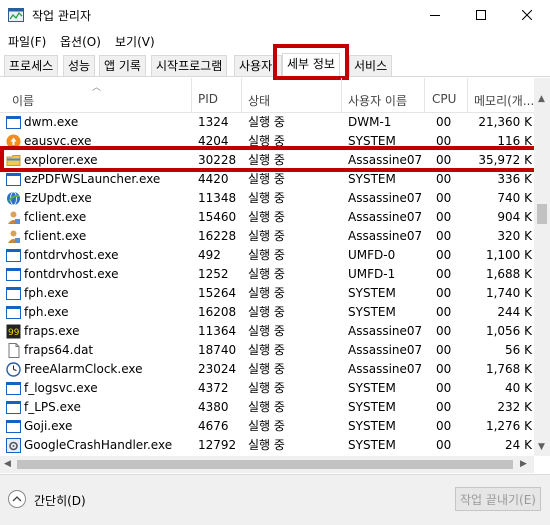  I want to click on cell-memory: 244 K, so click(514, 312).